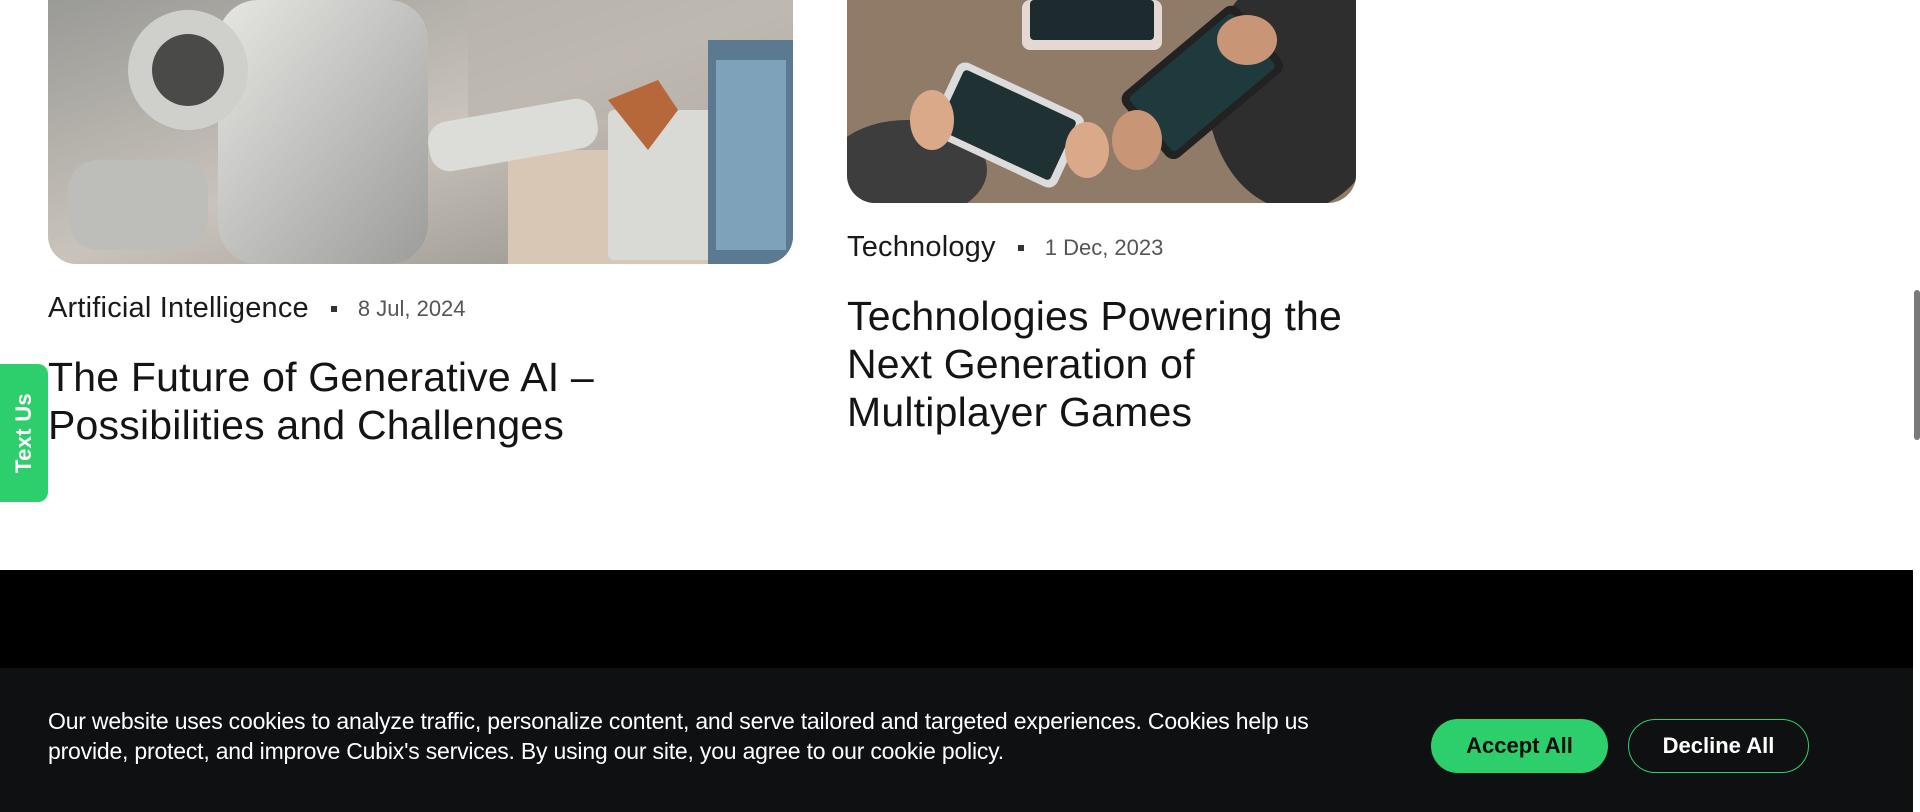 Image resolution: width=1920 pixels, height=812 pixels. I want to click on post-date: 8 Jul, 2024, so click(411, 308).